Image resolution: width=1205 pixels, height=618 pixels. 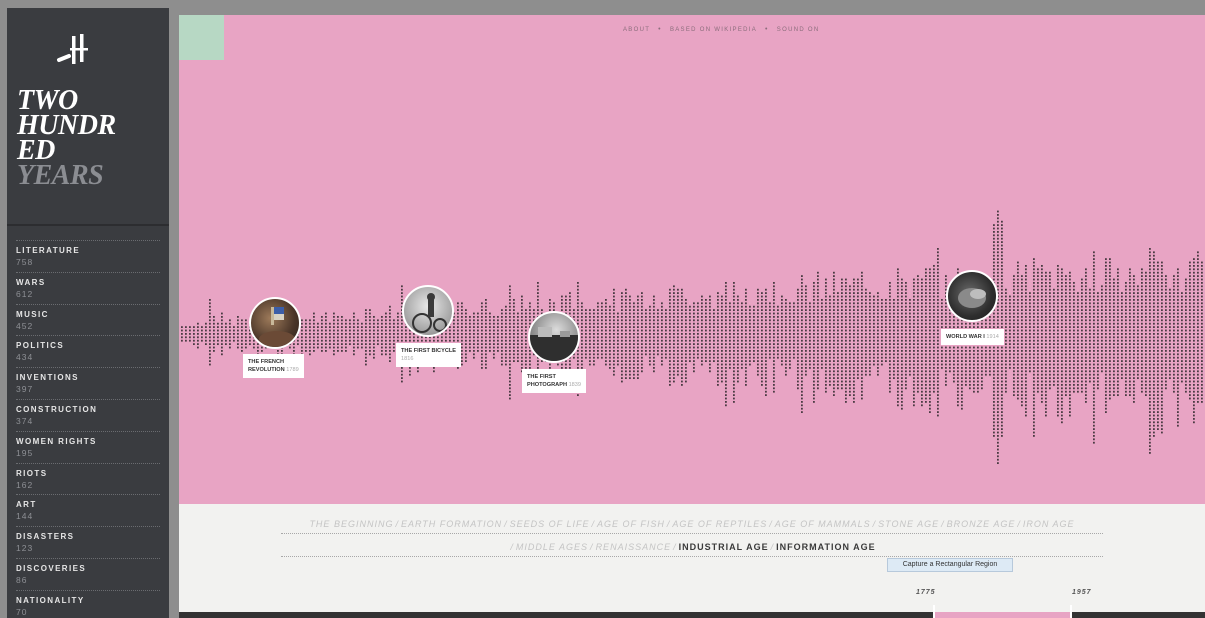 I want to click on category-item-inventions: INVENTIONS 397, so click(x=88, y=383).